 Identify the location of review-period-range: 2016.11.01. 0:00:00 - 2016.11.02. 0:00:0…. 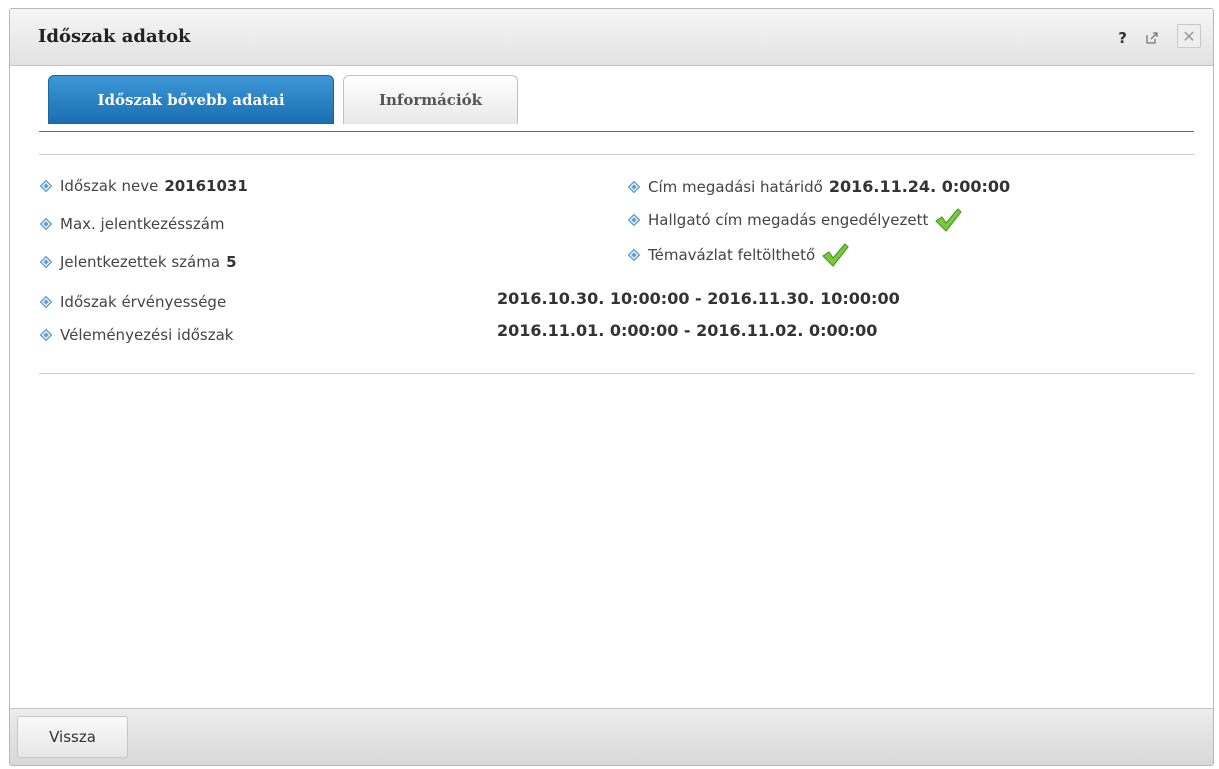
(687, 330).